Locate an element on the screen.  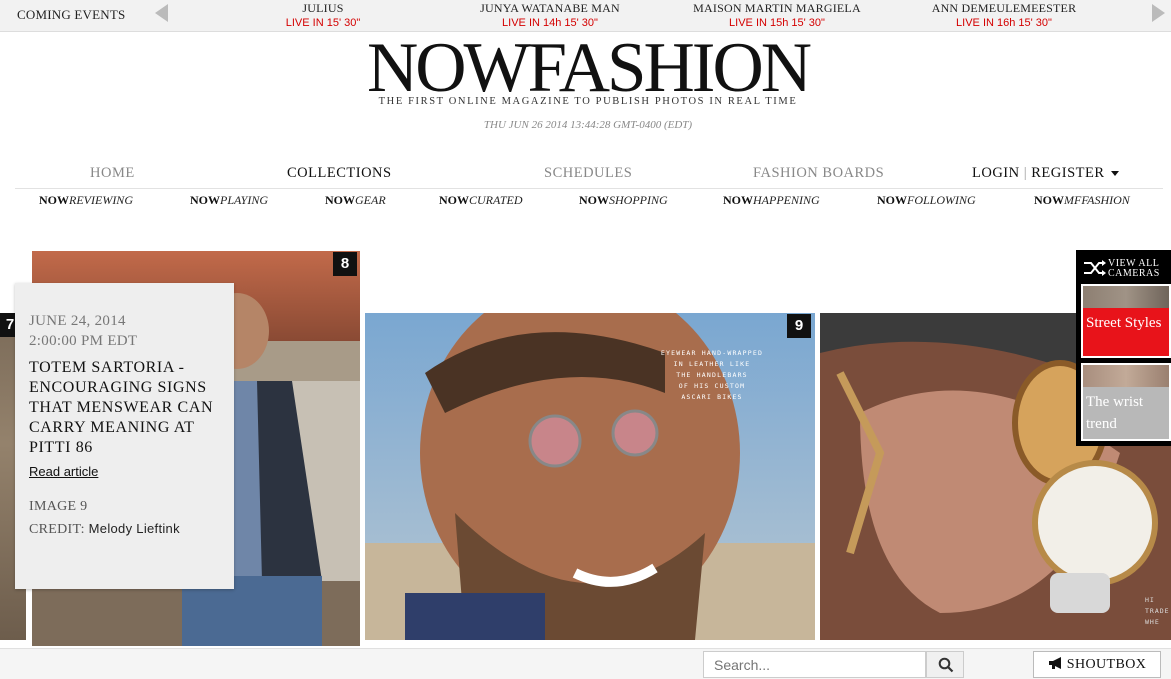
shoutbox-button: SHOUTBOX is located at coordinates (1097, 664).